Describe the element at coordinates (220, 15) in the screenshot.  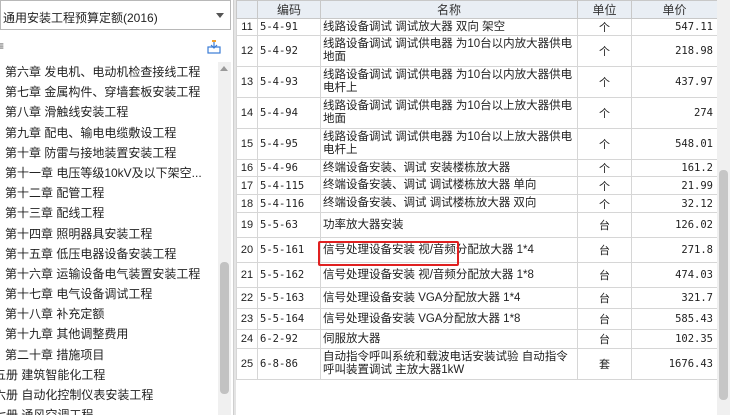
I see `chevron-down-icon` at that location.